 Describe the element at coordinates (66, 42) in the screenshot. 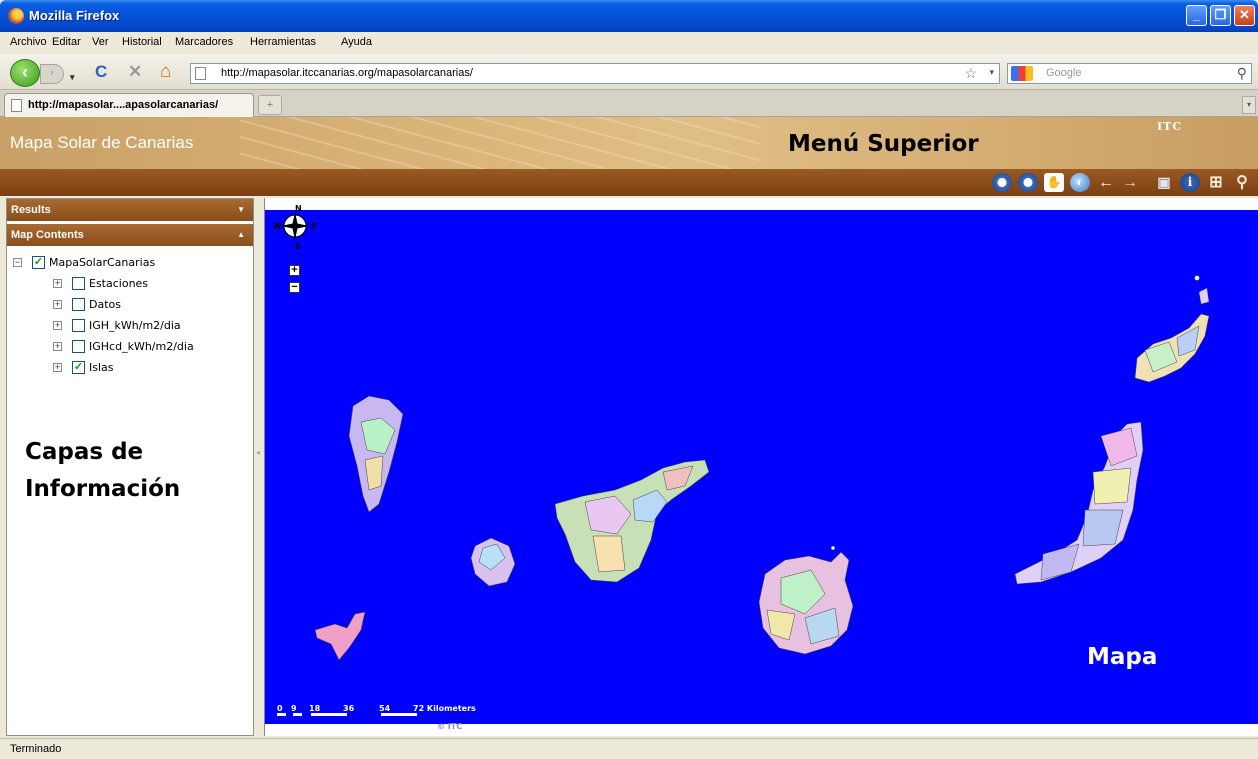

I see `menu-editar: Editar` at that location.